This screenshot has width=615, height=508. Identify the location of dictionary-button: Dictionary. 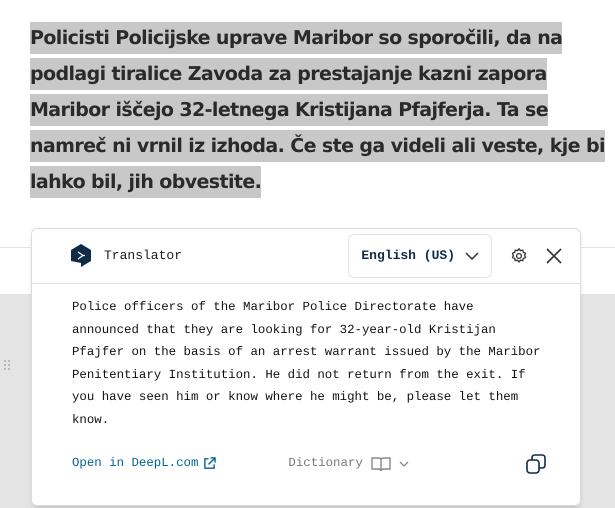
(348, 463).